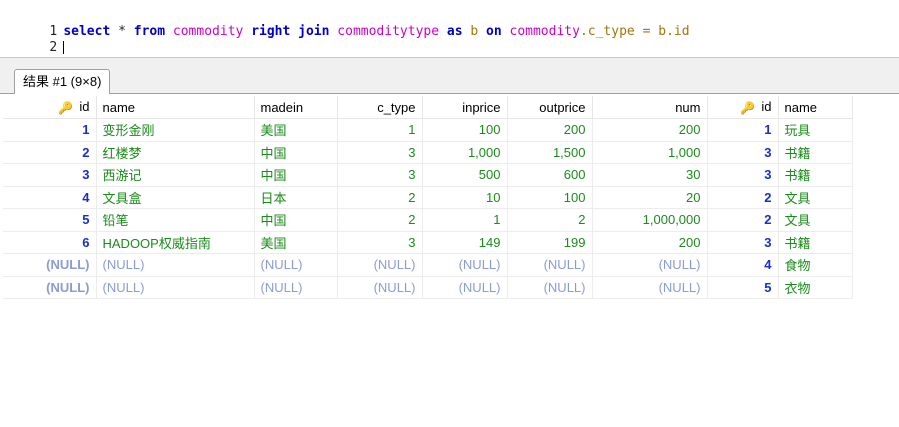 Image resolution: width=899 pixels, height=427 pixels. What do you see at coordinates (550, 242) in the screenshot?
I see `cell-outprice: 199` at bounding box center [550, 242].